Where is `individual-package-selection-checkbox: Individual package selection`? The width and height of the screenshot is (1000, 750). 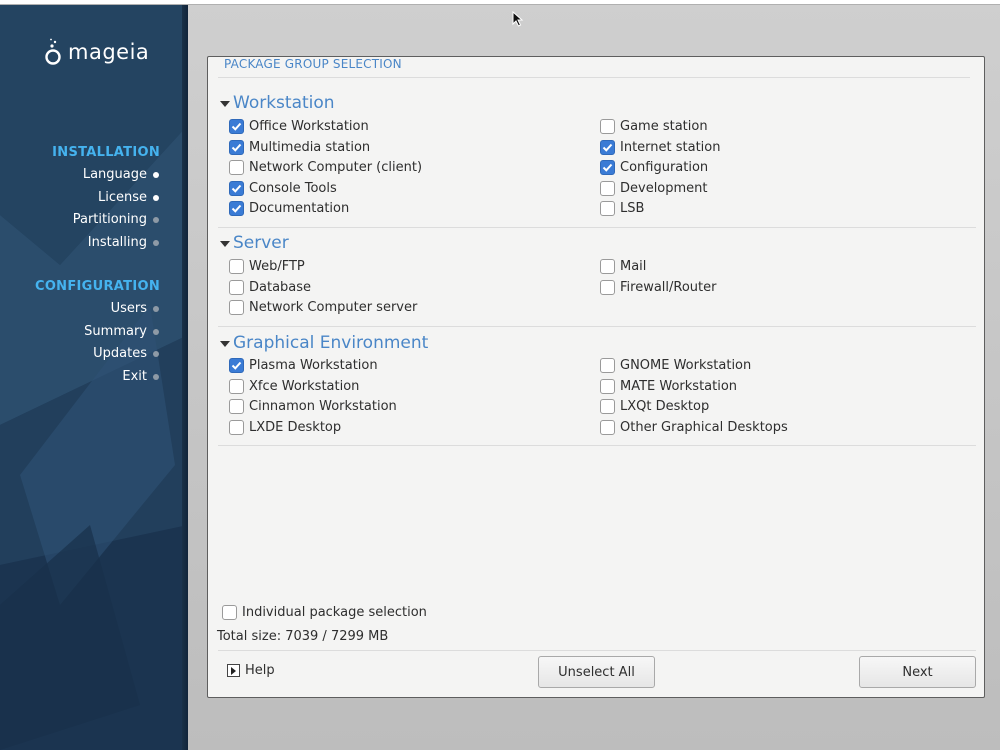 individual-package-selection-checkbox: Individual package selection is located at coordinates (324, 612).